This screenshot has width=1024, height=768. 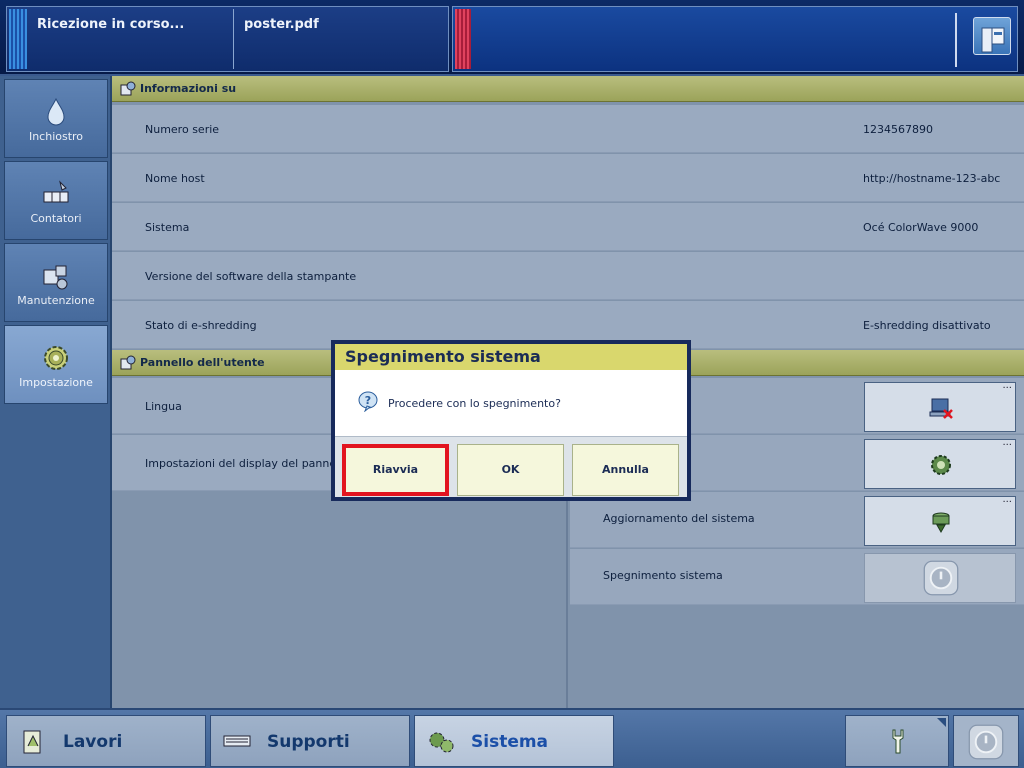 What do you see at coordinates (56, 111) in the screenshot?
I see `ink-drop-icon` at bounding box center [56, 111].